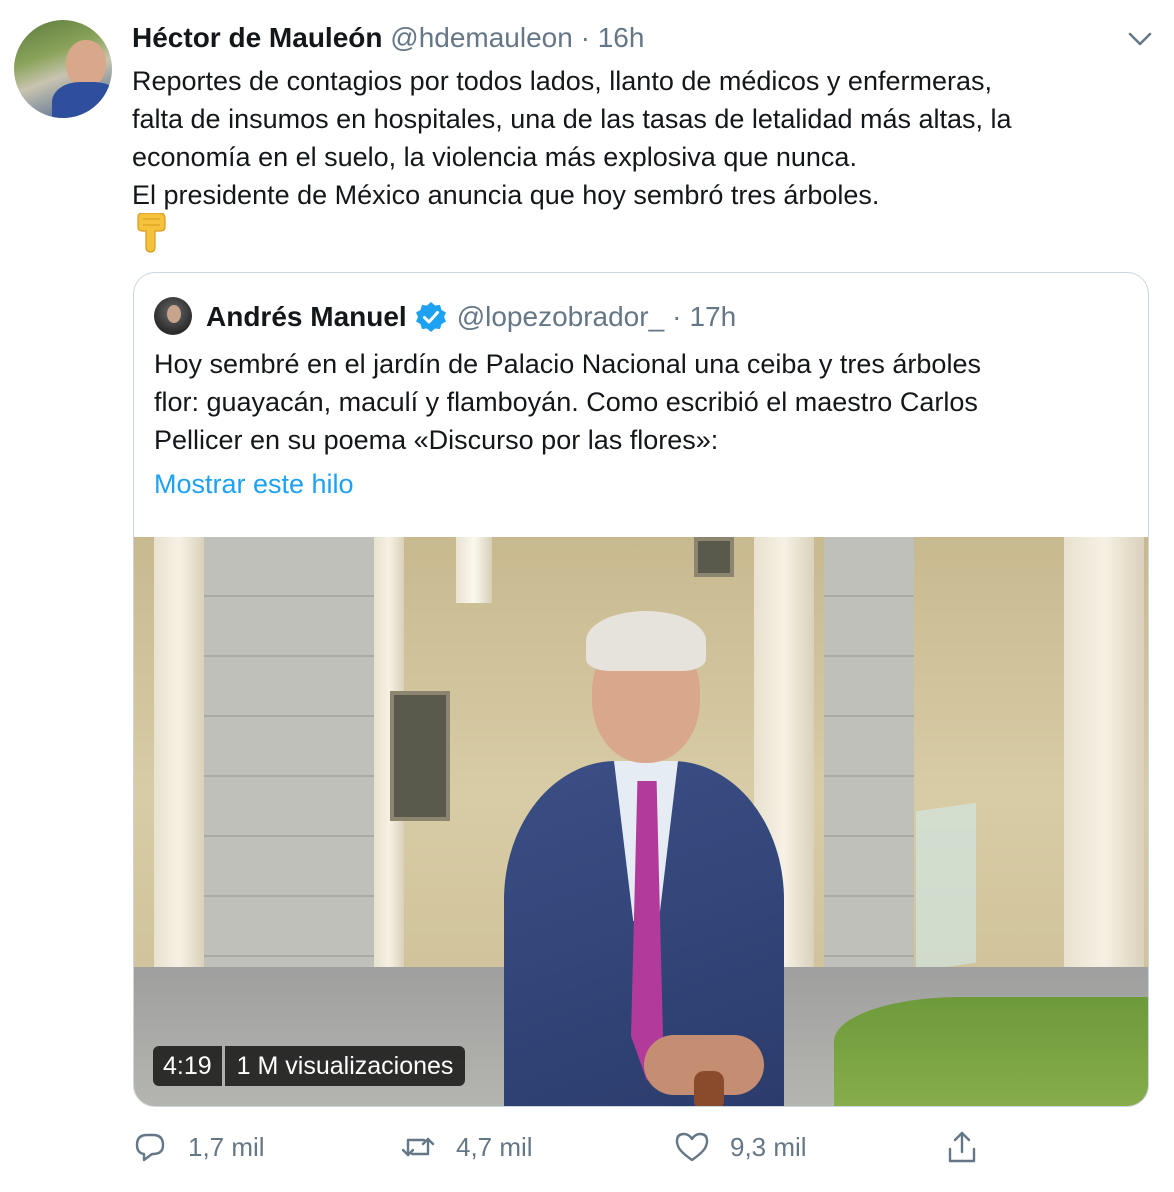 The image size is (1174, 1192). Describe the element at coordinates (644, 858) in the screenshot. I see `person-figure` at that location.